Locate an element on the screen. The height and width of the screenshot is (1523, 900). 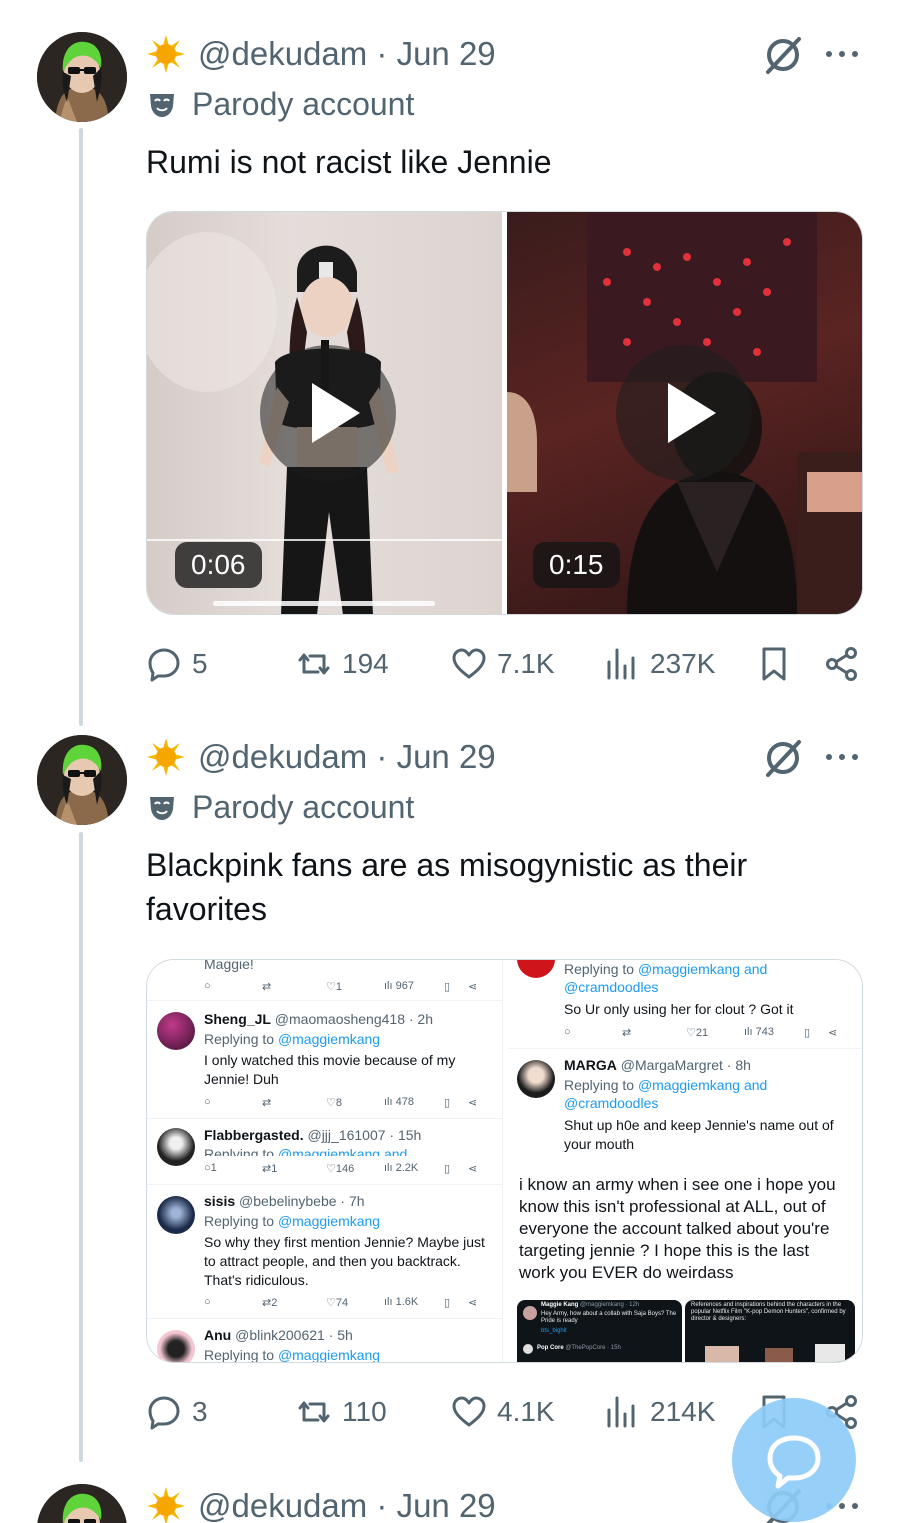
like-count: 7.1K is located at coordinates (526, 663).